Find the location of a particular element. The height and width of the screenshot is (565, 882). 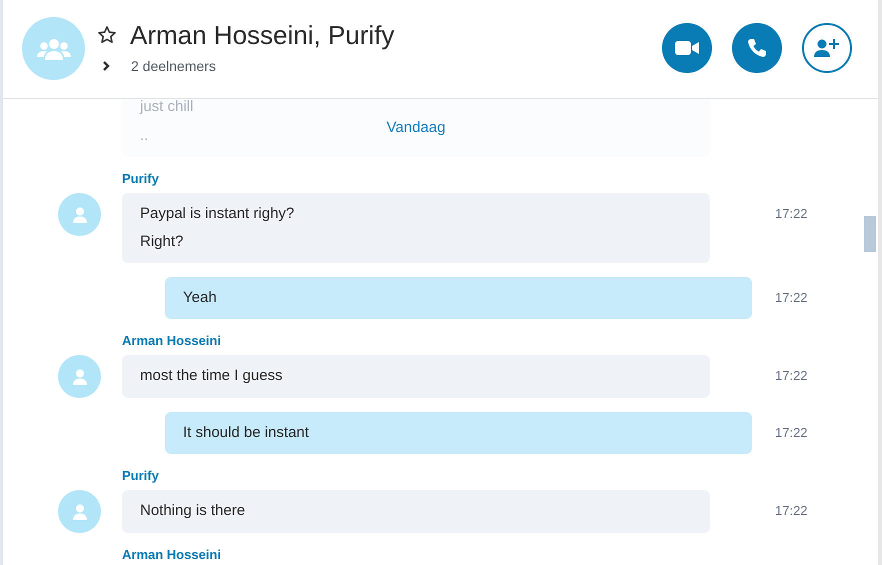

add-person-button is located at coordinates (827, 48).